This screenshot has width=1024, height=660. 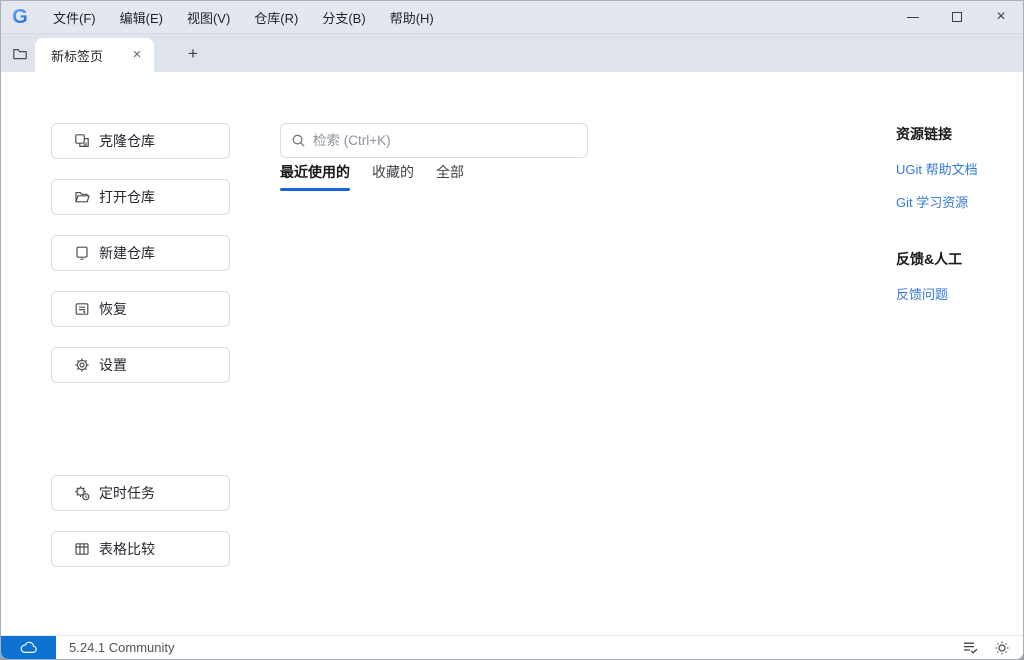 What do you see at coordinates (412, 17) in the screenshot?
I see `menu-help: 帮助(H)` at bounding box center [412, 17].